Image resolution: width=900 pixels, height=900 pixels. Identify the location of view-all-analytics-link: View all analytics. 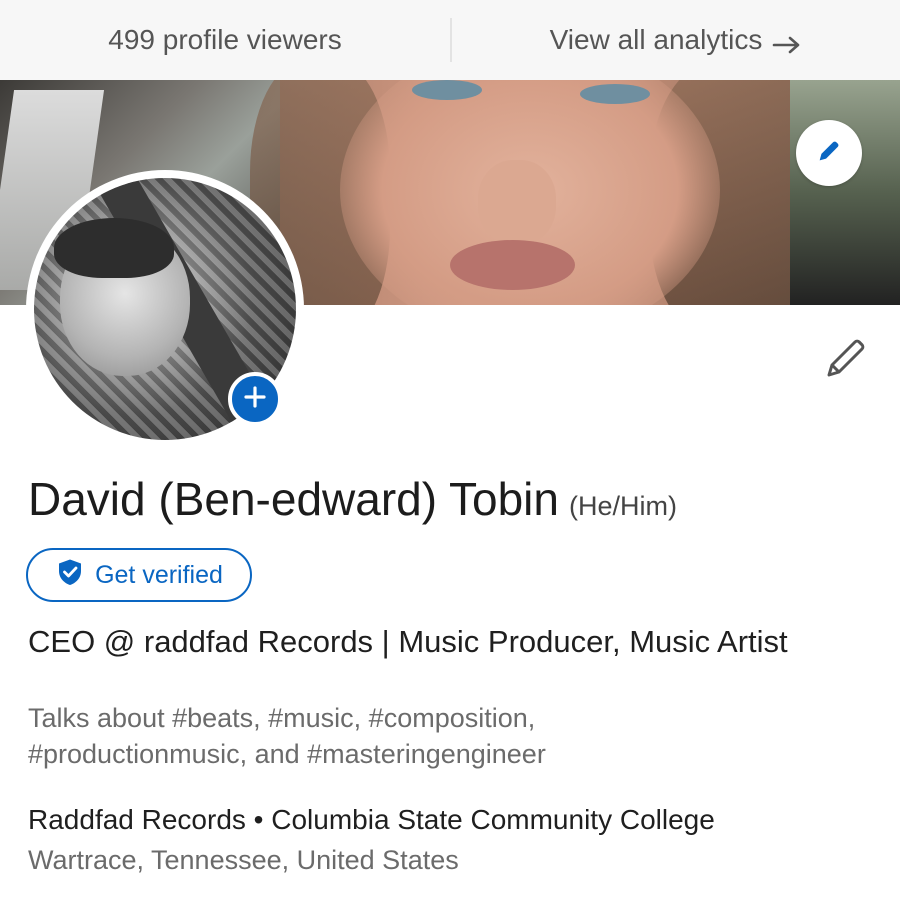
(676, 40).